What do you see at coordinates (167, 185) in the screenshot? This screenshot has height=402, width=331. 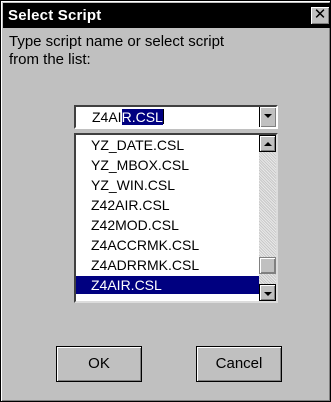 I see `list-item: YZ_WIN.CSL` at bounding box center [167, 185].